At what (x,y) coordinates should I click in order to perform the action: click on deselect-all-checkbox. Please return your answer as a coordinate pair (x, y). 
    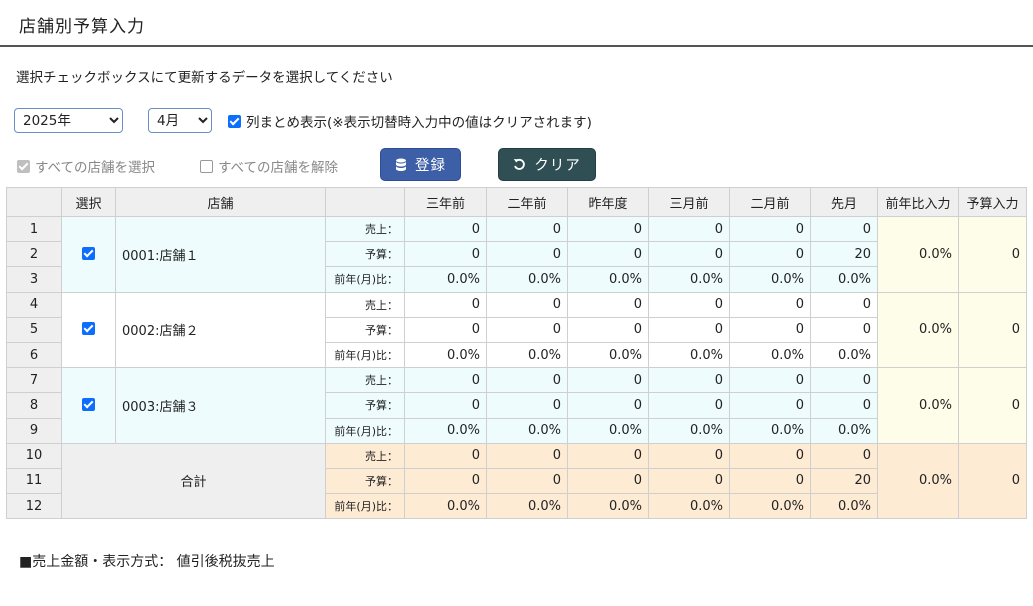
    Looking at the image, I should click on (206, 166).